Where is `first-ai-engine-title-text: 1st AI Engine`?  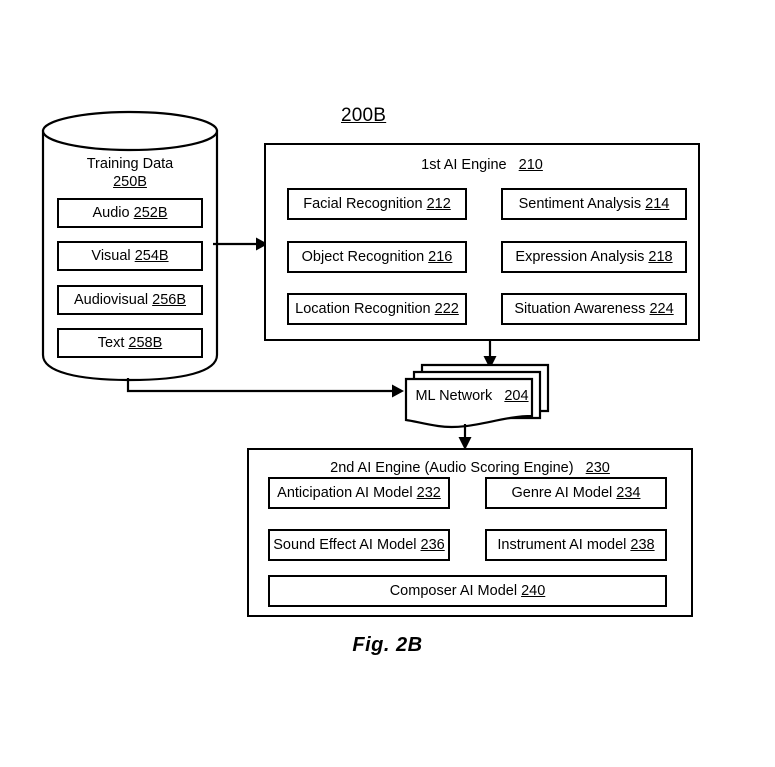
first-ai-engine-title-text: 1st AI Engine is located at coordinates (464, 165).